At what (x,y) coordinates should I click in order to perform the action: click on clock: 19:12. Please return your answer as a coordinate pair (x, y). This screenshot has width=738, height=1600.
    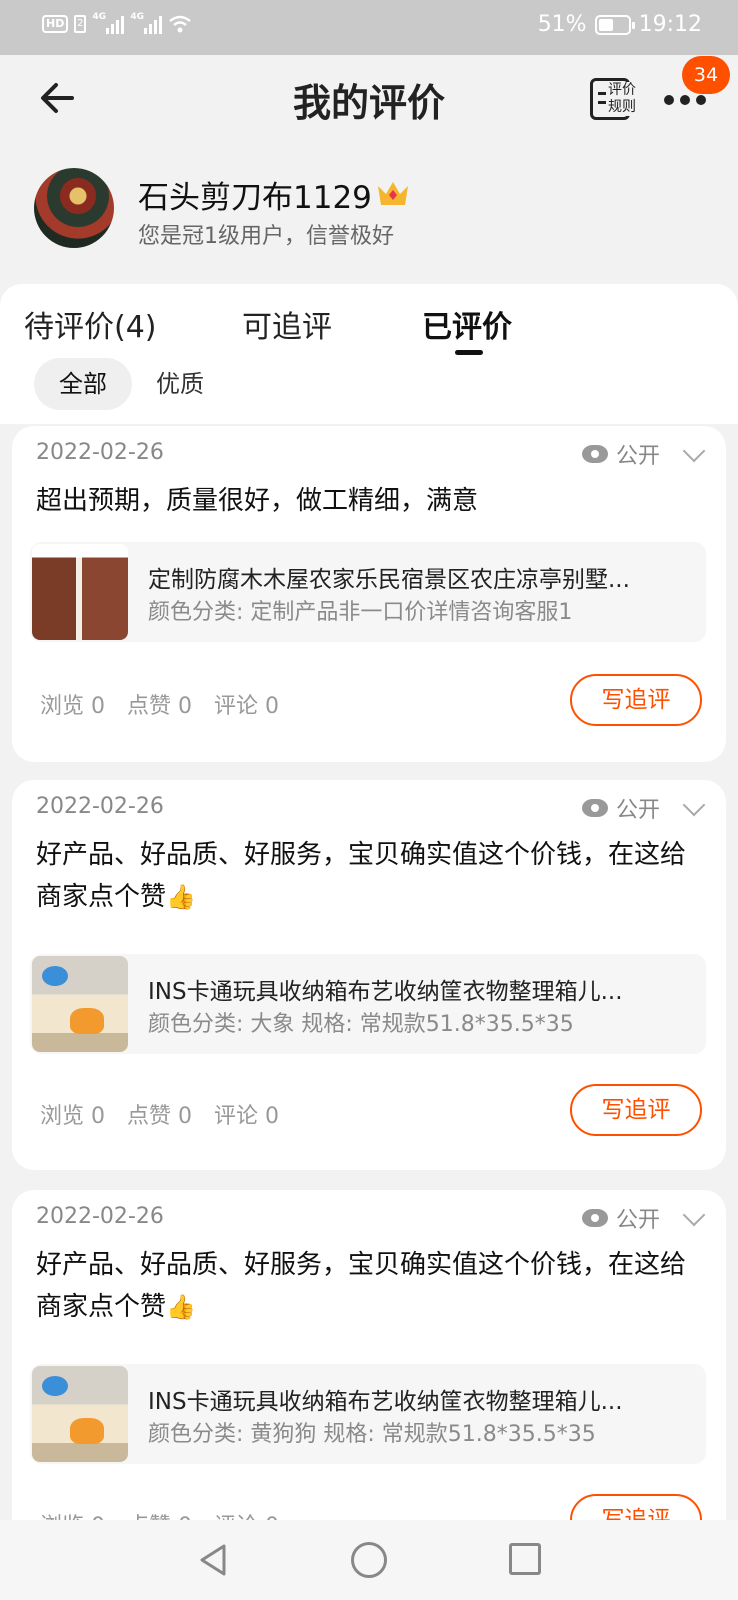
    Looking at the image, I should click on (670, 24).